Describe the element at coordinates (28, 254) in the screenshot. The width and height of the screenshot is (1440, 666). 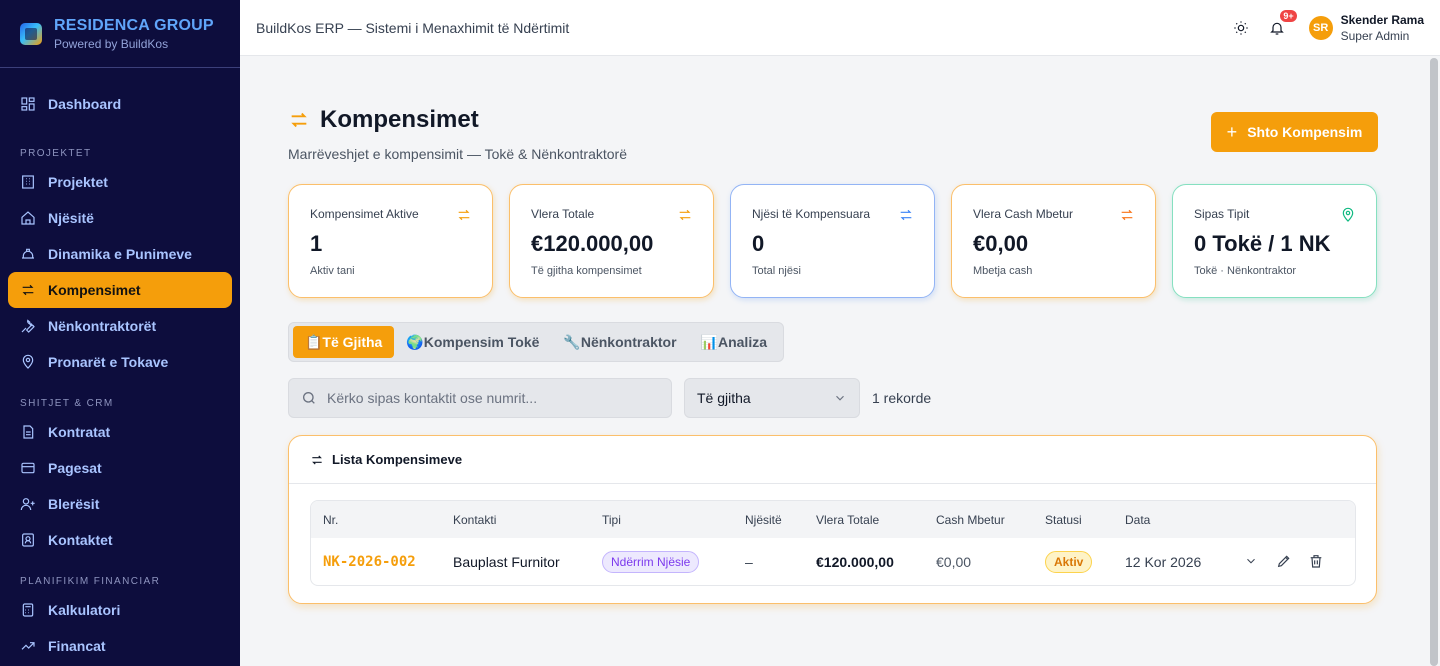
I see `hardhat-icon` at that location.